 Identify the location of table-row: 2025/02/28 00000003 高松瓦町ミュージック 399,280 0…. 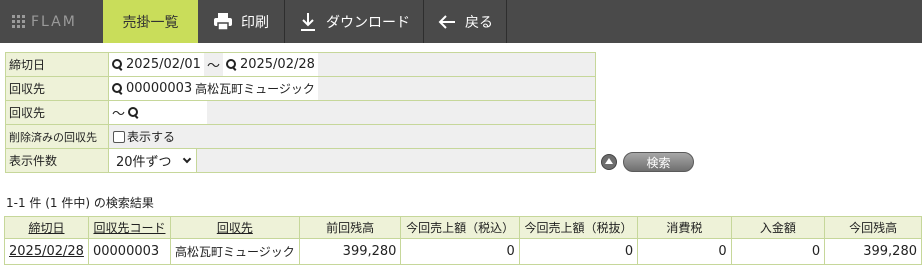
(463, 251).